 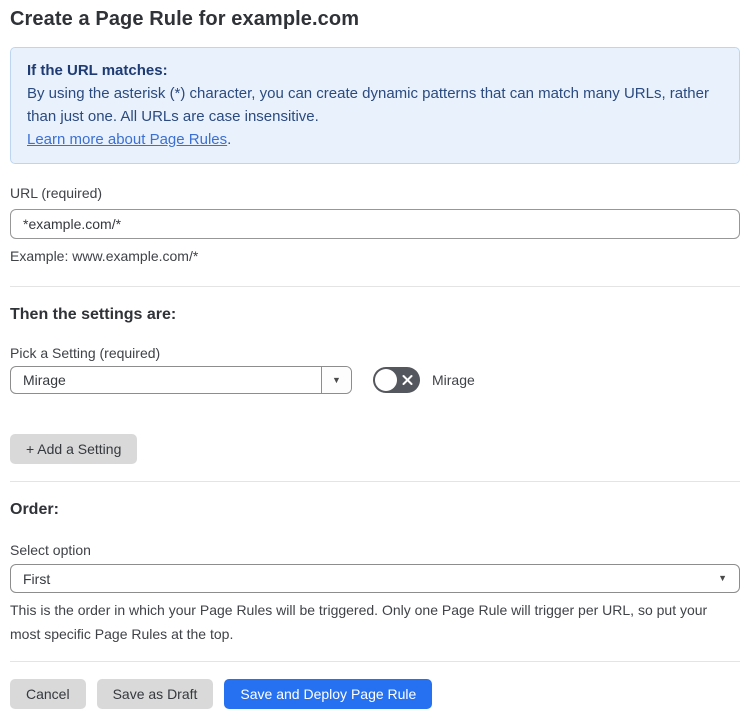 What do you see at coordinates (93, 314) in the screenshot?
I see `settings-section-heading: Then the settings are:` at bounding box center [93, 314].